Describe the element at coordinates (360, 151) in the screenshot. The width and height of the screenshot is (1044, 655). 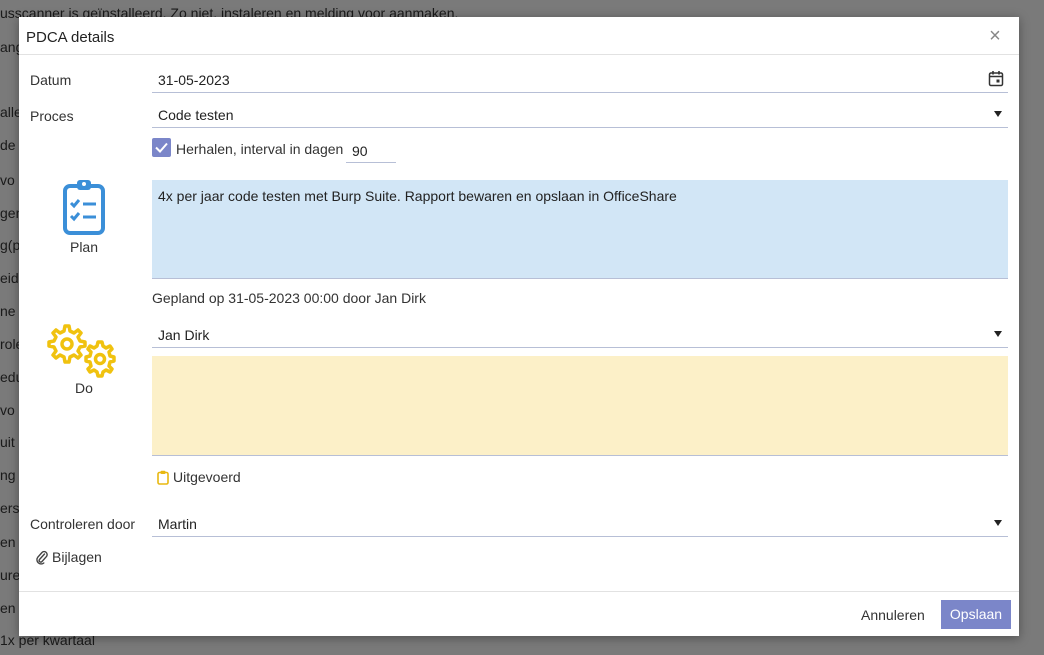
I see `interval-value: 90` at that location.